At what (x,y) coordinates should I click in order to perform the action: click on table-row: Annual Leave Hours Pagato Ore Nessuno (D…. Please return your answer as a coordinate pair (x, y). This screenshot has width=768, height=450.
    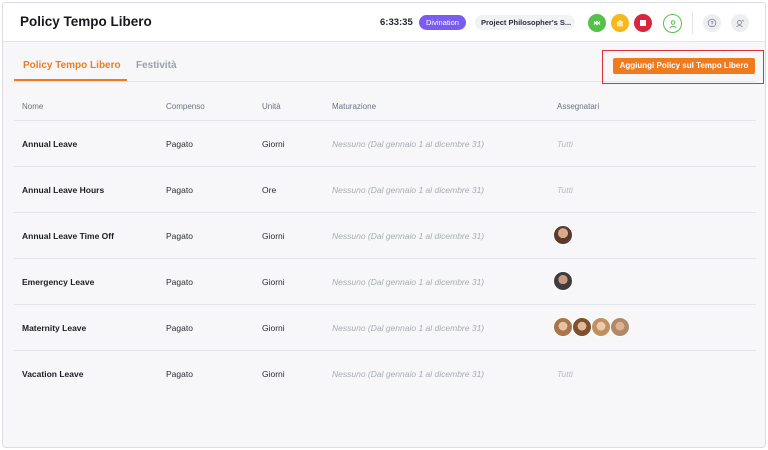
    Looking at the image, I should click on (385, 189).